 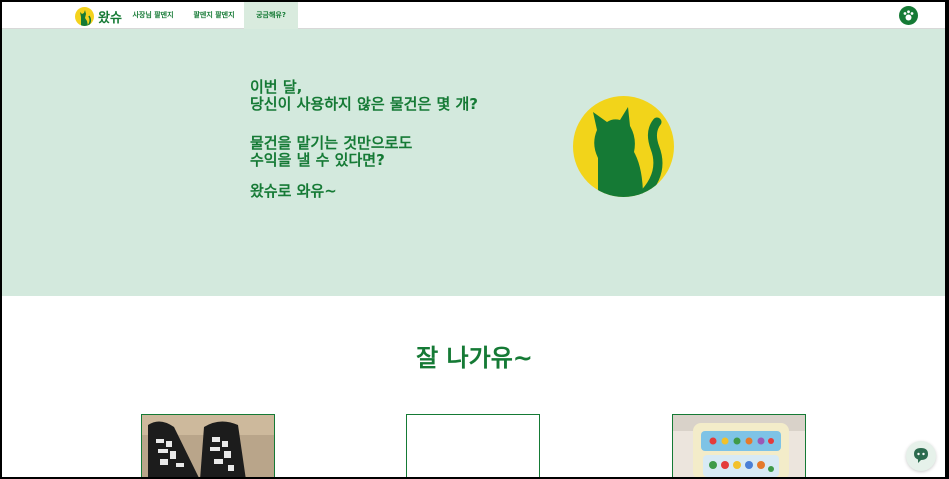 I want to click on toy-photo-image, so click(x=739, y=447).